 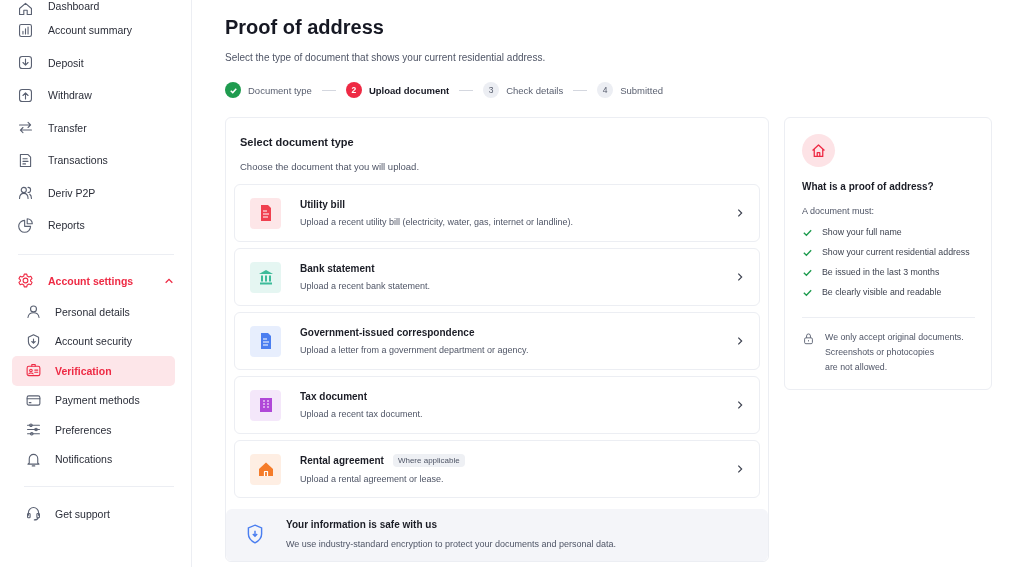 I want to click on requirement-text: Be clearly visible and readable, so click(x=882, y=292).